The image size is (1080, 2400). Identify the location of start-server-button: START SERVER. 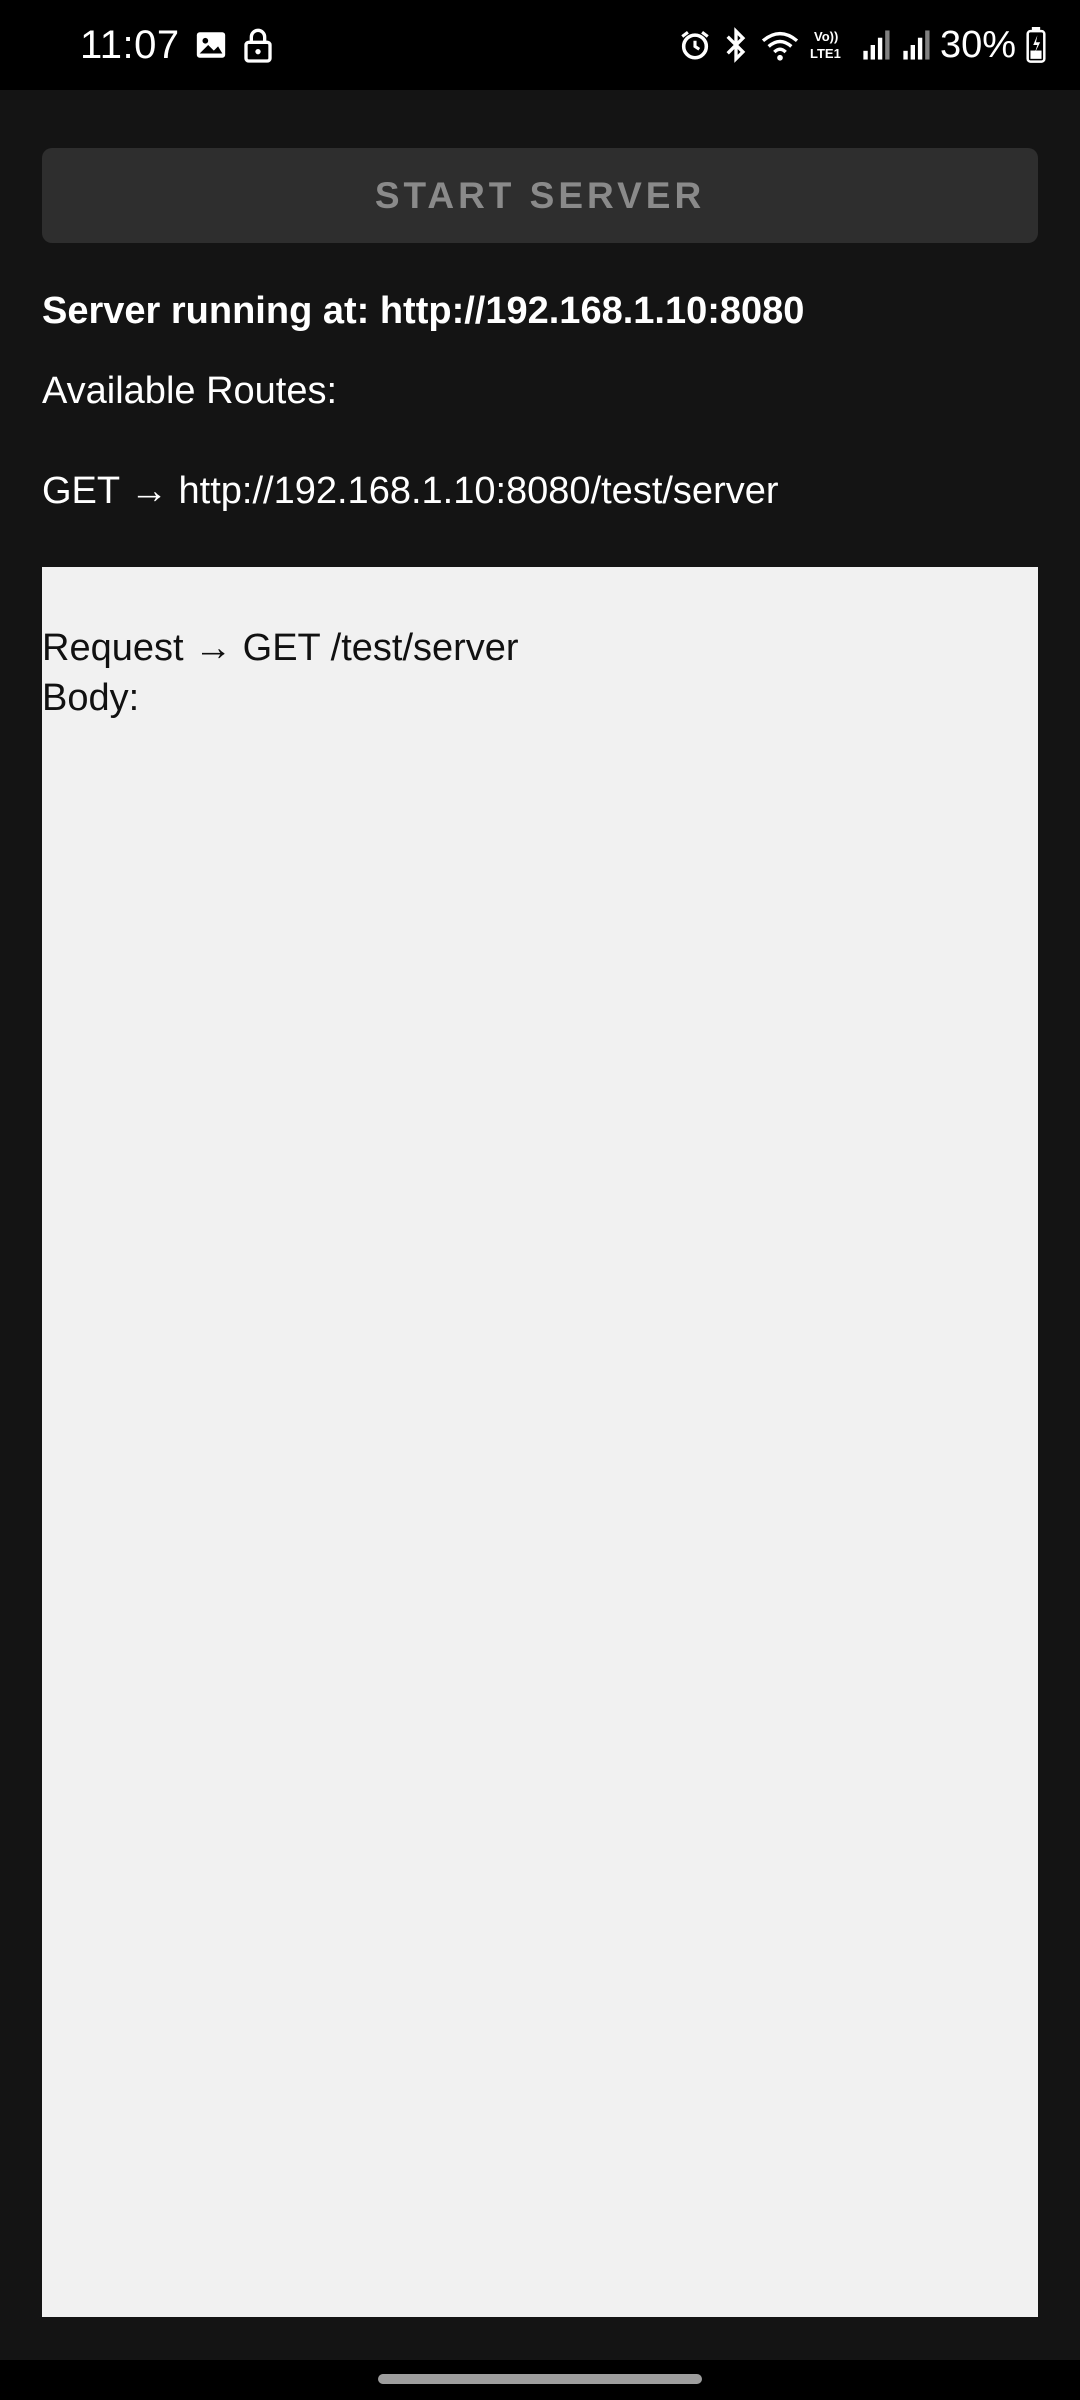
(540, 195).